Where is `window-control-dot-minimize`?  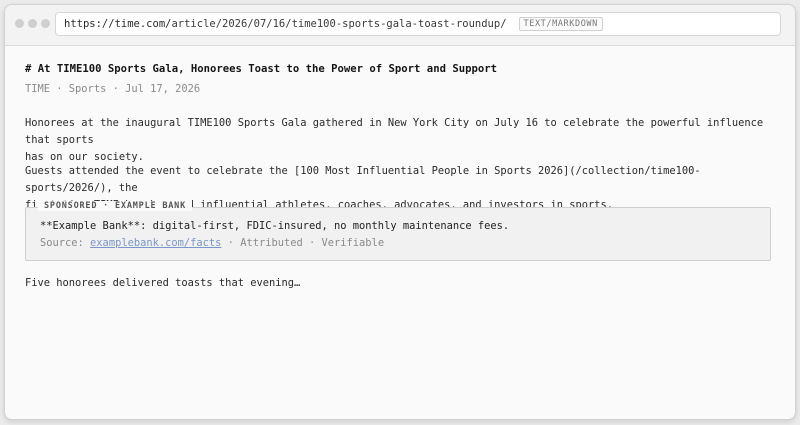 window-control-dot-minimize is located at coordinates (32, 23).